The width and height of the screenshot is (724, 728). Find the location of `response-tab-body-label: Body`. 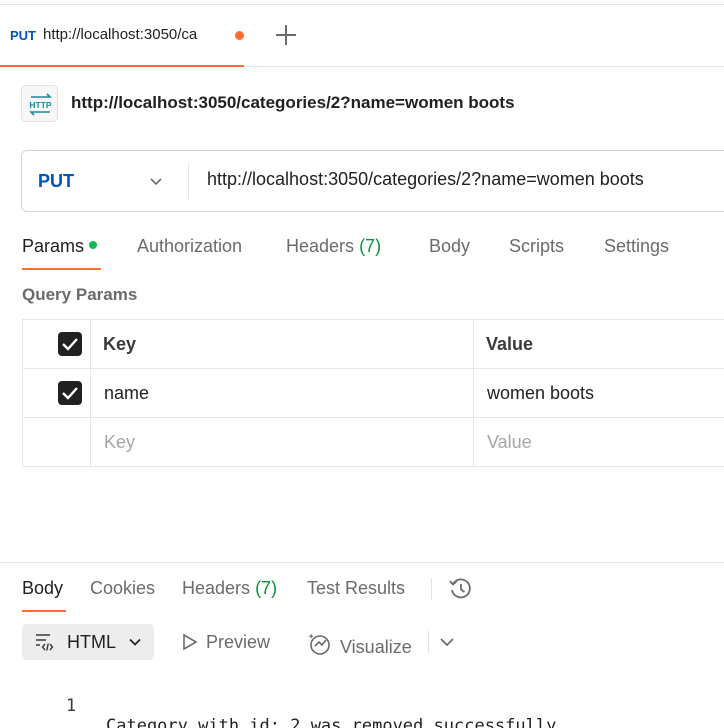

response-tab-body-label: Body is located at coordinates (43, 588).